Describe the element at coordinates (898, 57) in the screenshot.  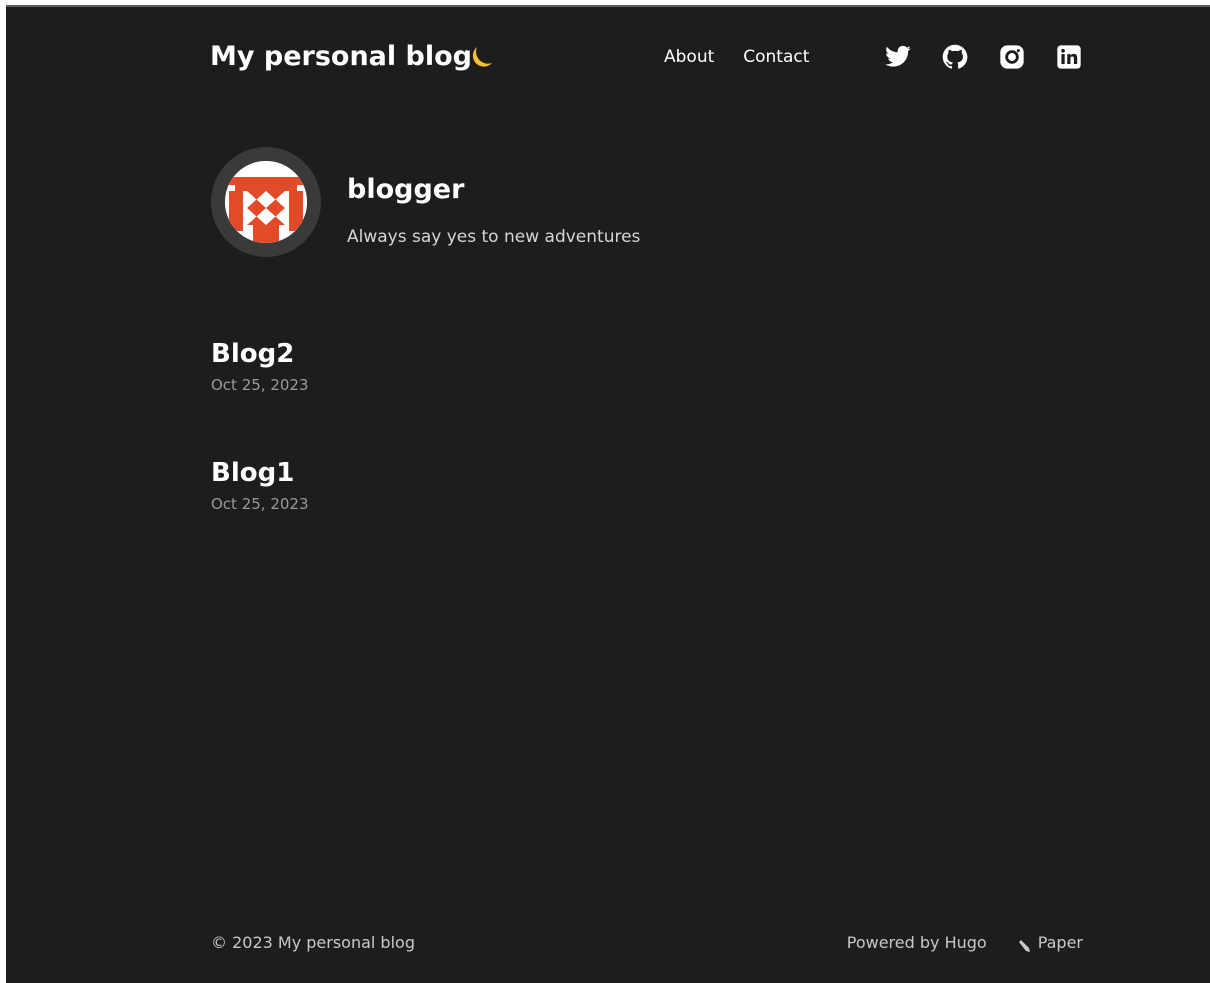
I see `twitter-icon` at that location.